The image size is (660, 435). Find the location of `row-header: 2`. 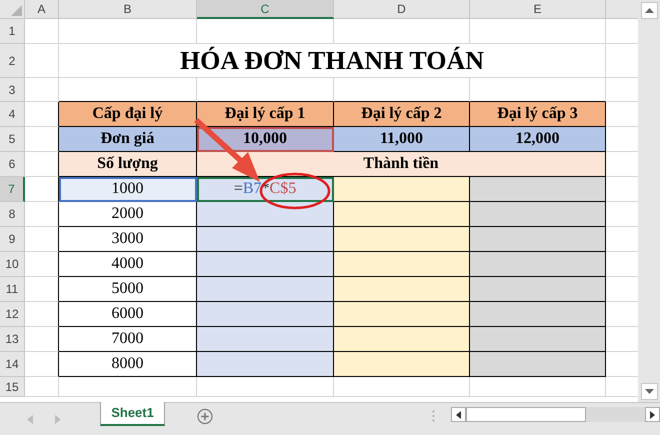

row-header: 2 is located at coordinates (12, 61).